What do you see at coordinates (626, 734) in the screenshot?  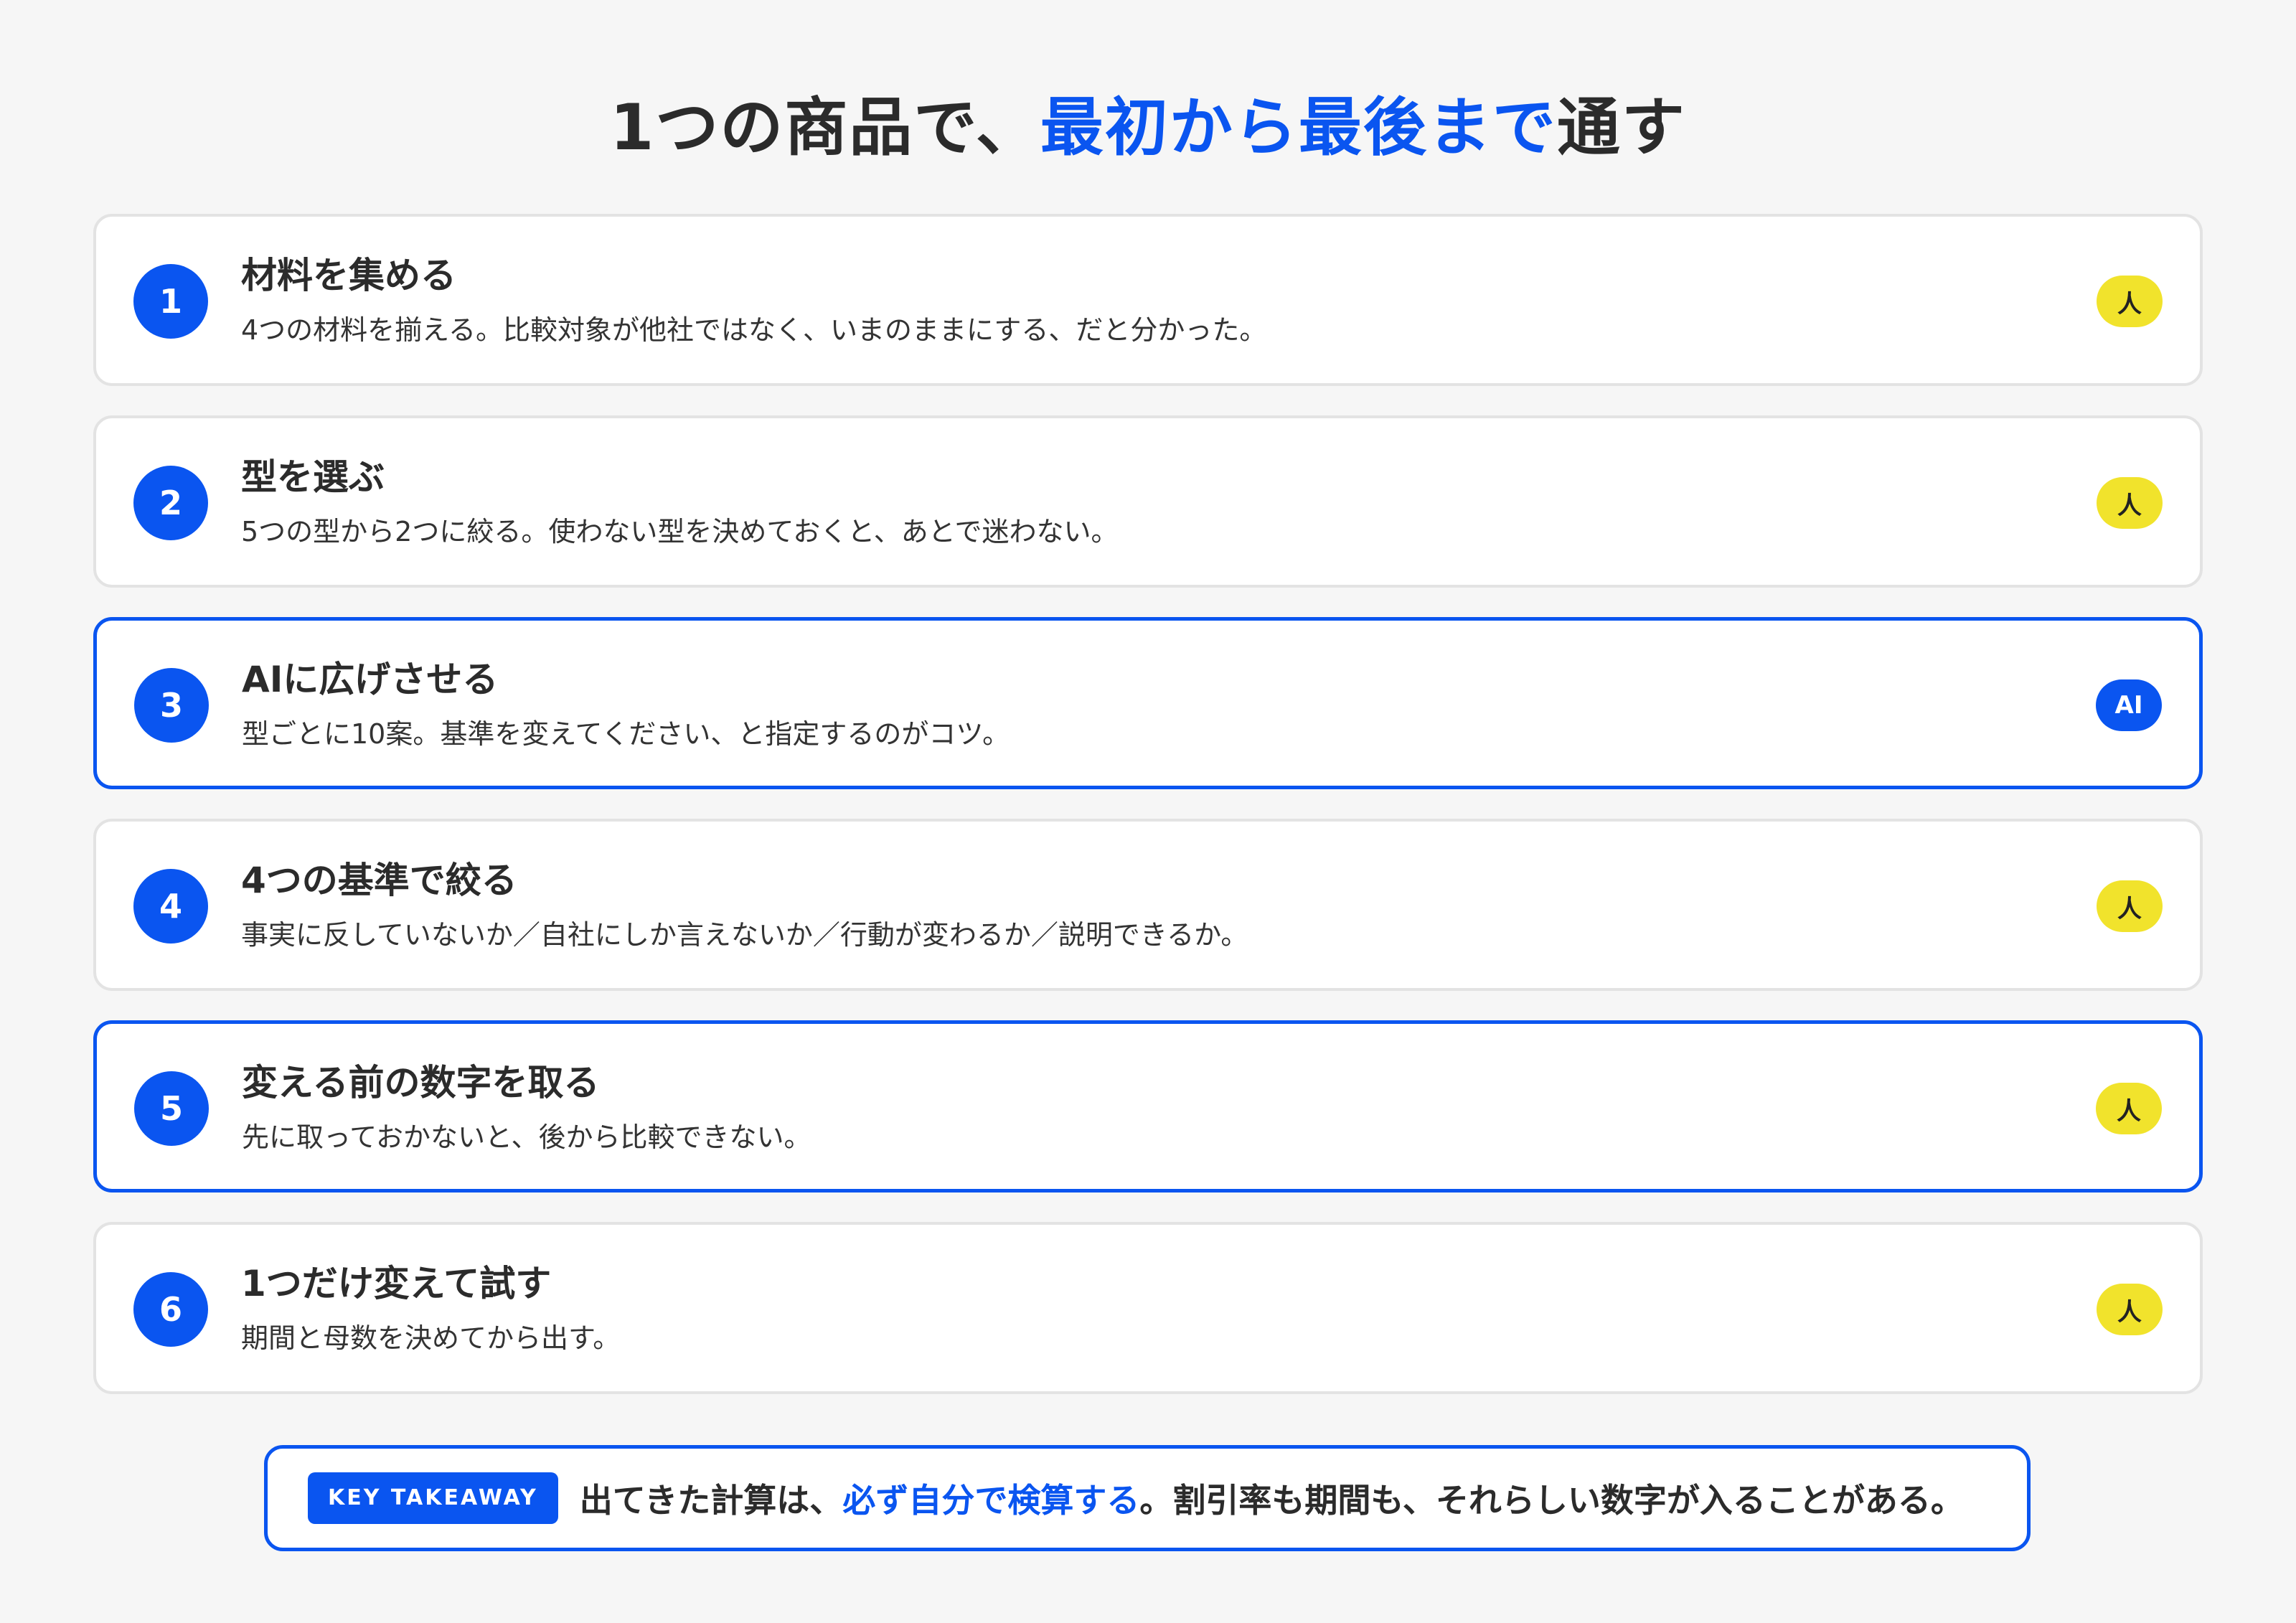 I see `step-description: 型ごとに10案。基準を変えてください、と指定するのがコツ。` at bounding box center [626, 734].